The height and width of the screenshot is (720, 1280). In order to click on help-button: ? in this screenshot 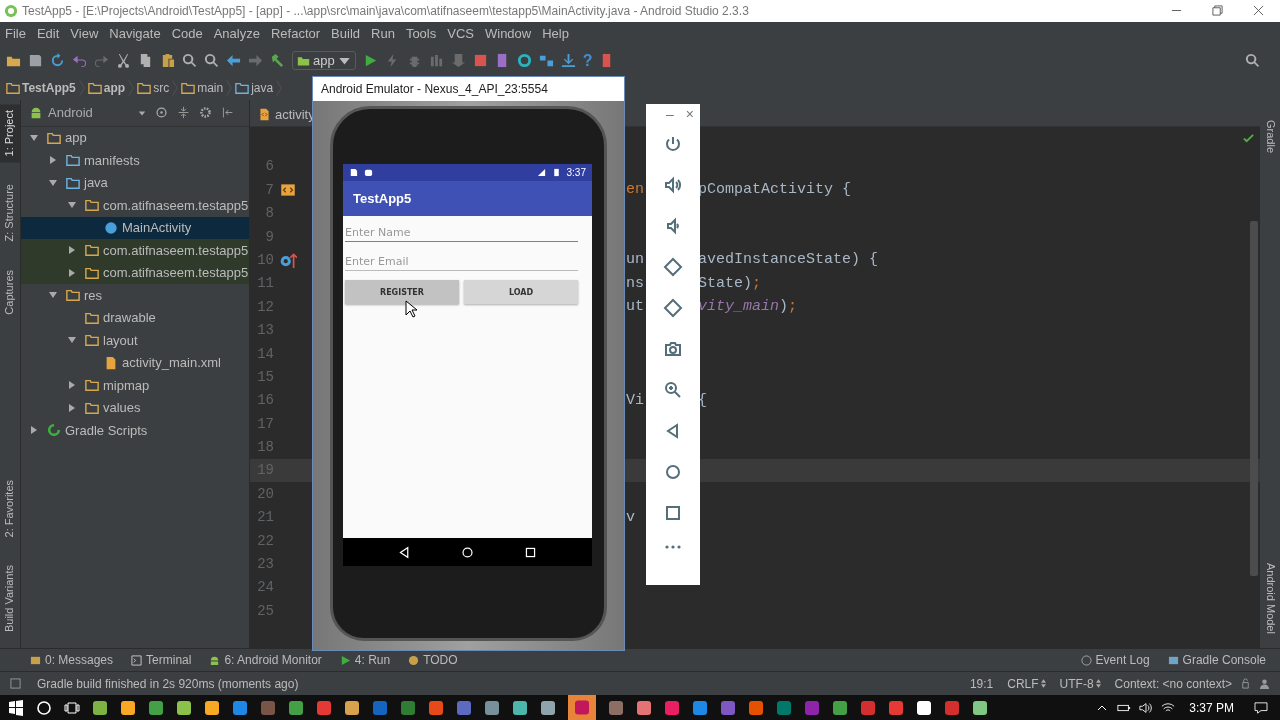, I will do `click(587, 60)`.